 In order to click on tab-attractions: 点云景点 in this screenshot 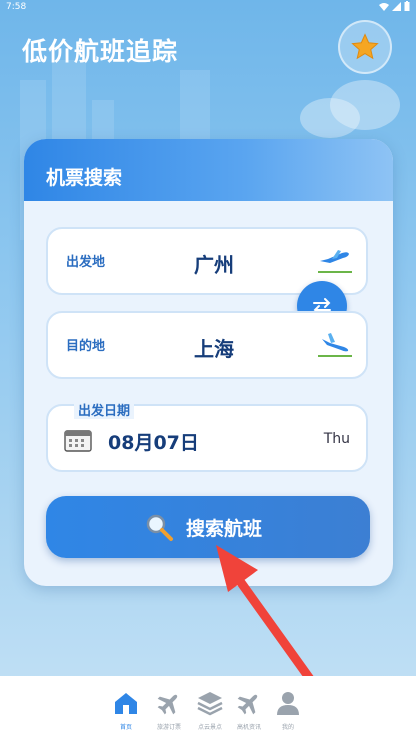, I will do `click(210, 710)`.